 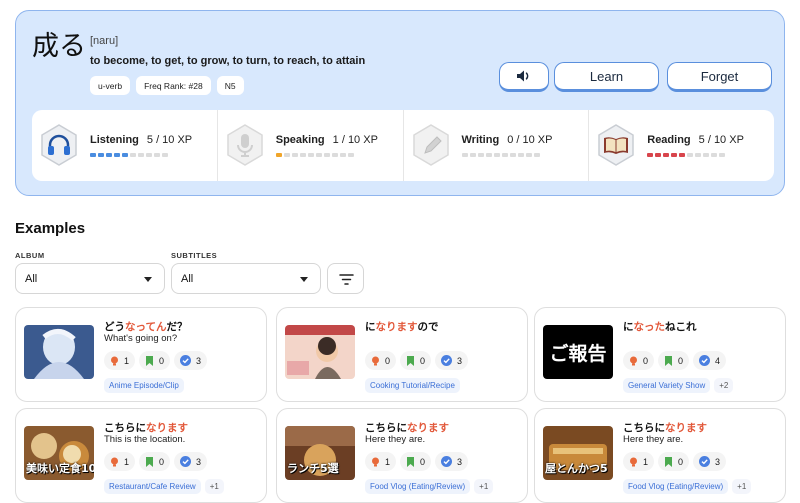 What do you see at coordinates (686, 428) in the screenshot?
I see `sentence-highlight: なります` at bounding box center [686, 428].